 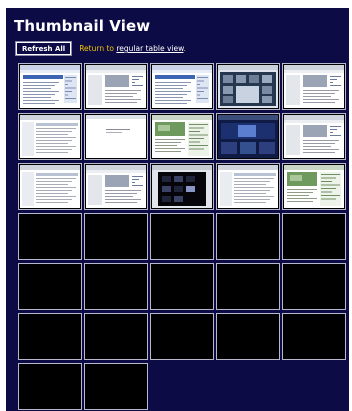 I want to click on return-suffix: ., so click(x=184, y=48).